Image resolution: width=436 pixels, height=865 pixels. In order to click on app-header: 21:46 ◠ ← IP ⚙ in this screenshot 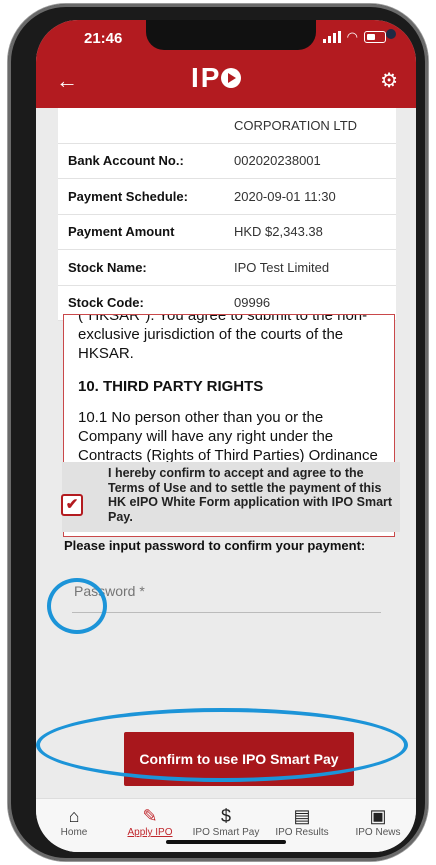, I will do `click(226, 64)`.